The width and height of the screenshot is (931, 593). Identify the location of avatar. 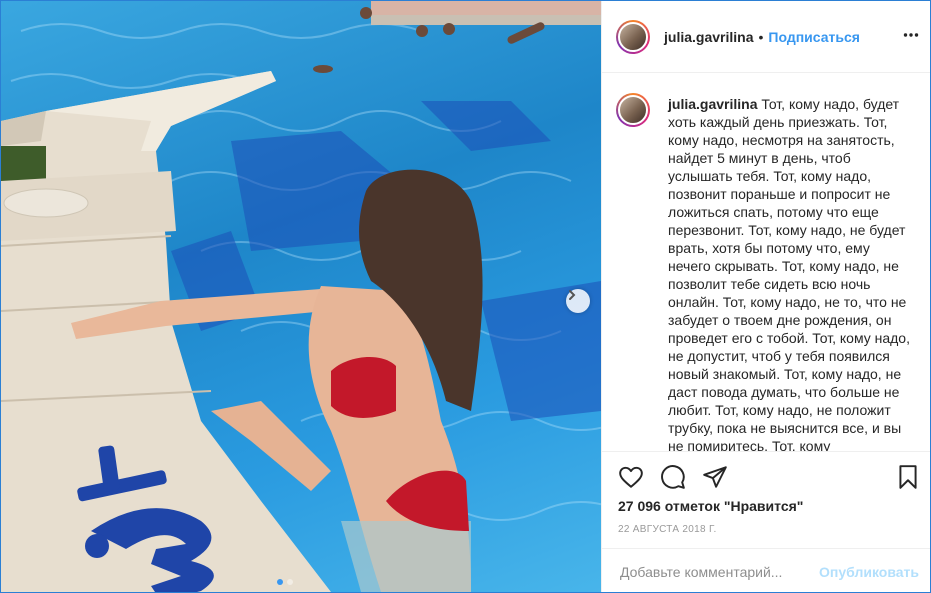
(633, 36).